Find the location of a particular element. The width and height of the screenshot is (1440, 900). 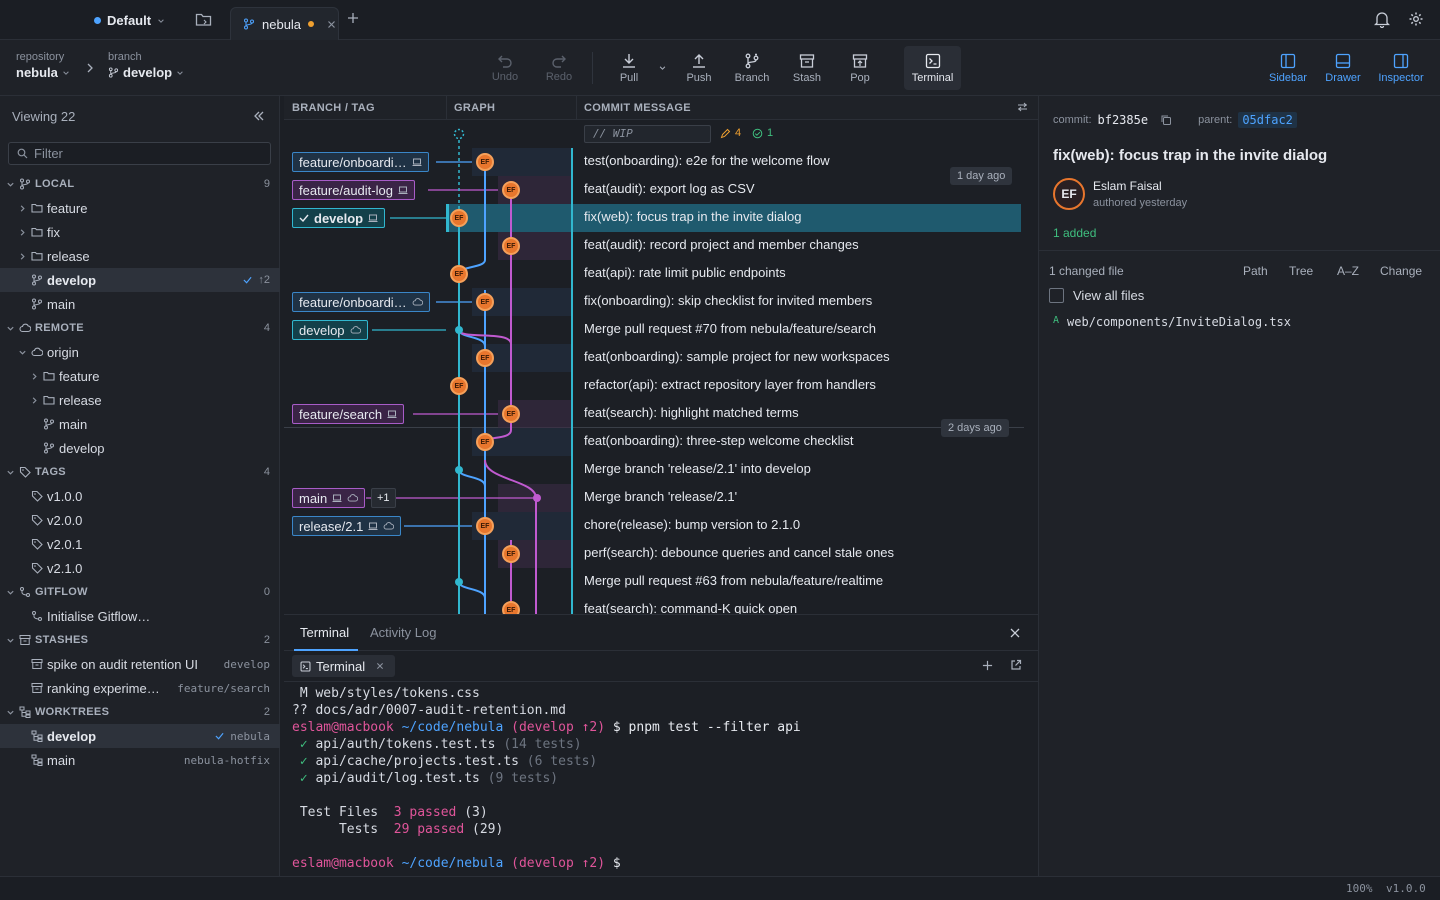

pop-out-icon is located at coordinates (1016, 665).